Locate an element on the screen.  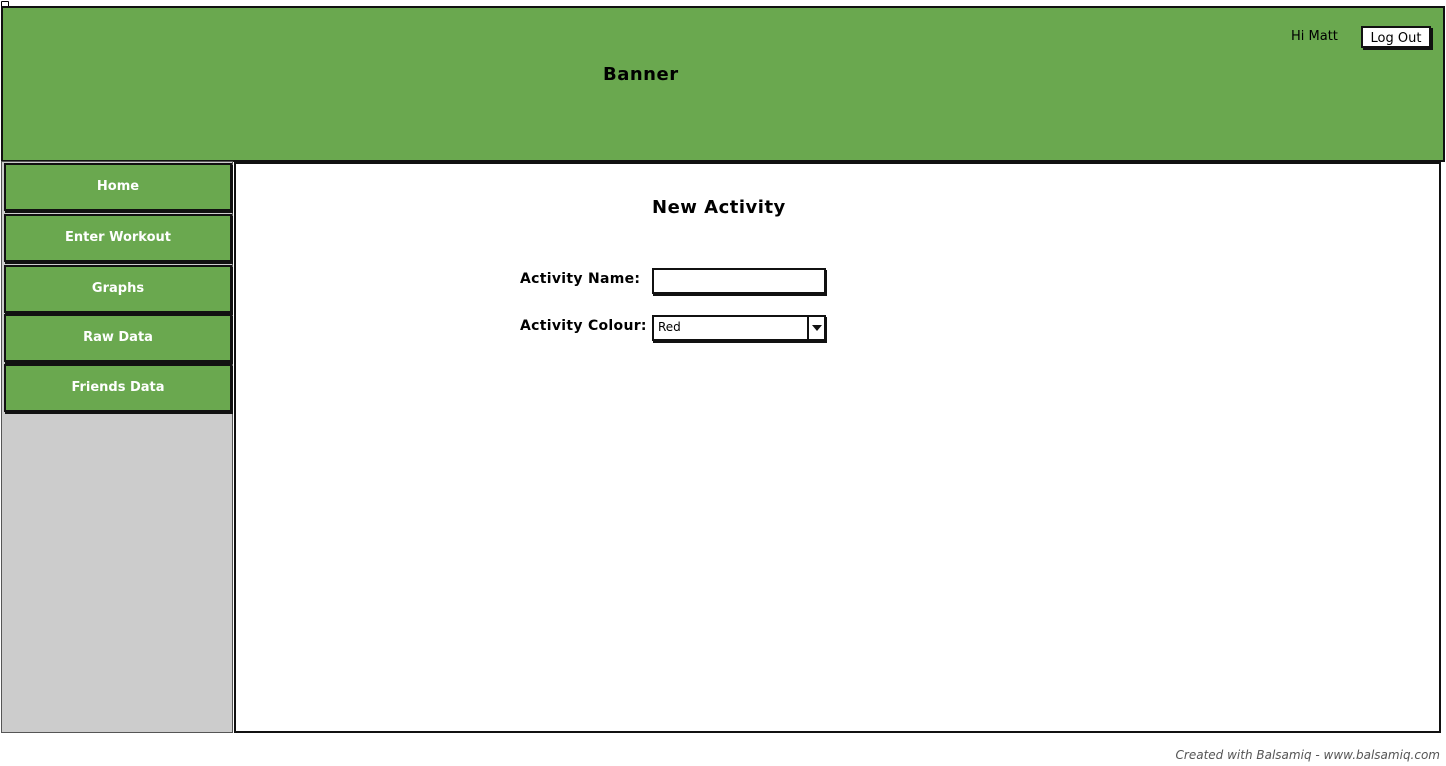
chevron-down-icon is located at coordinates (817, 328).